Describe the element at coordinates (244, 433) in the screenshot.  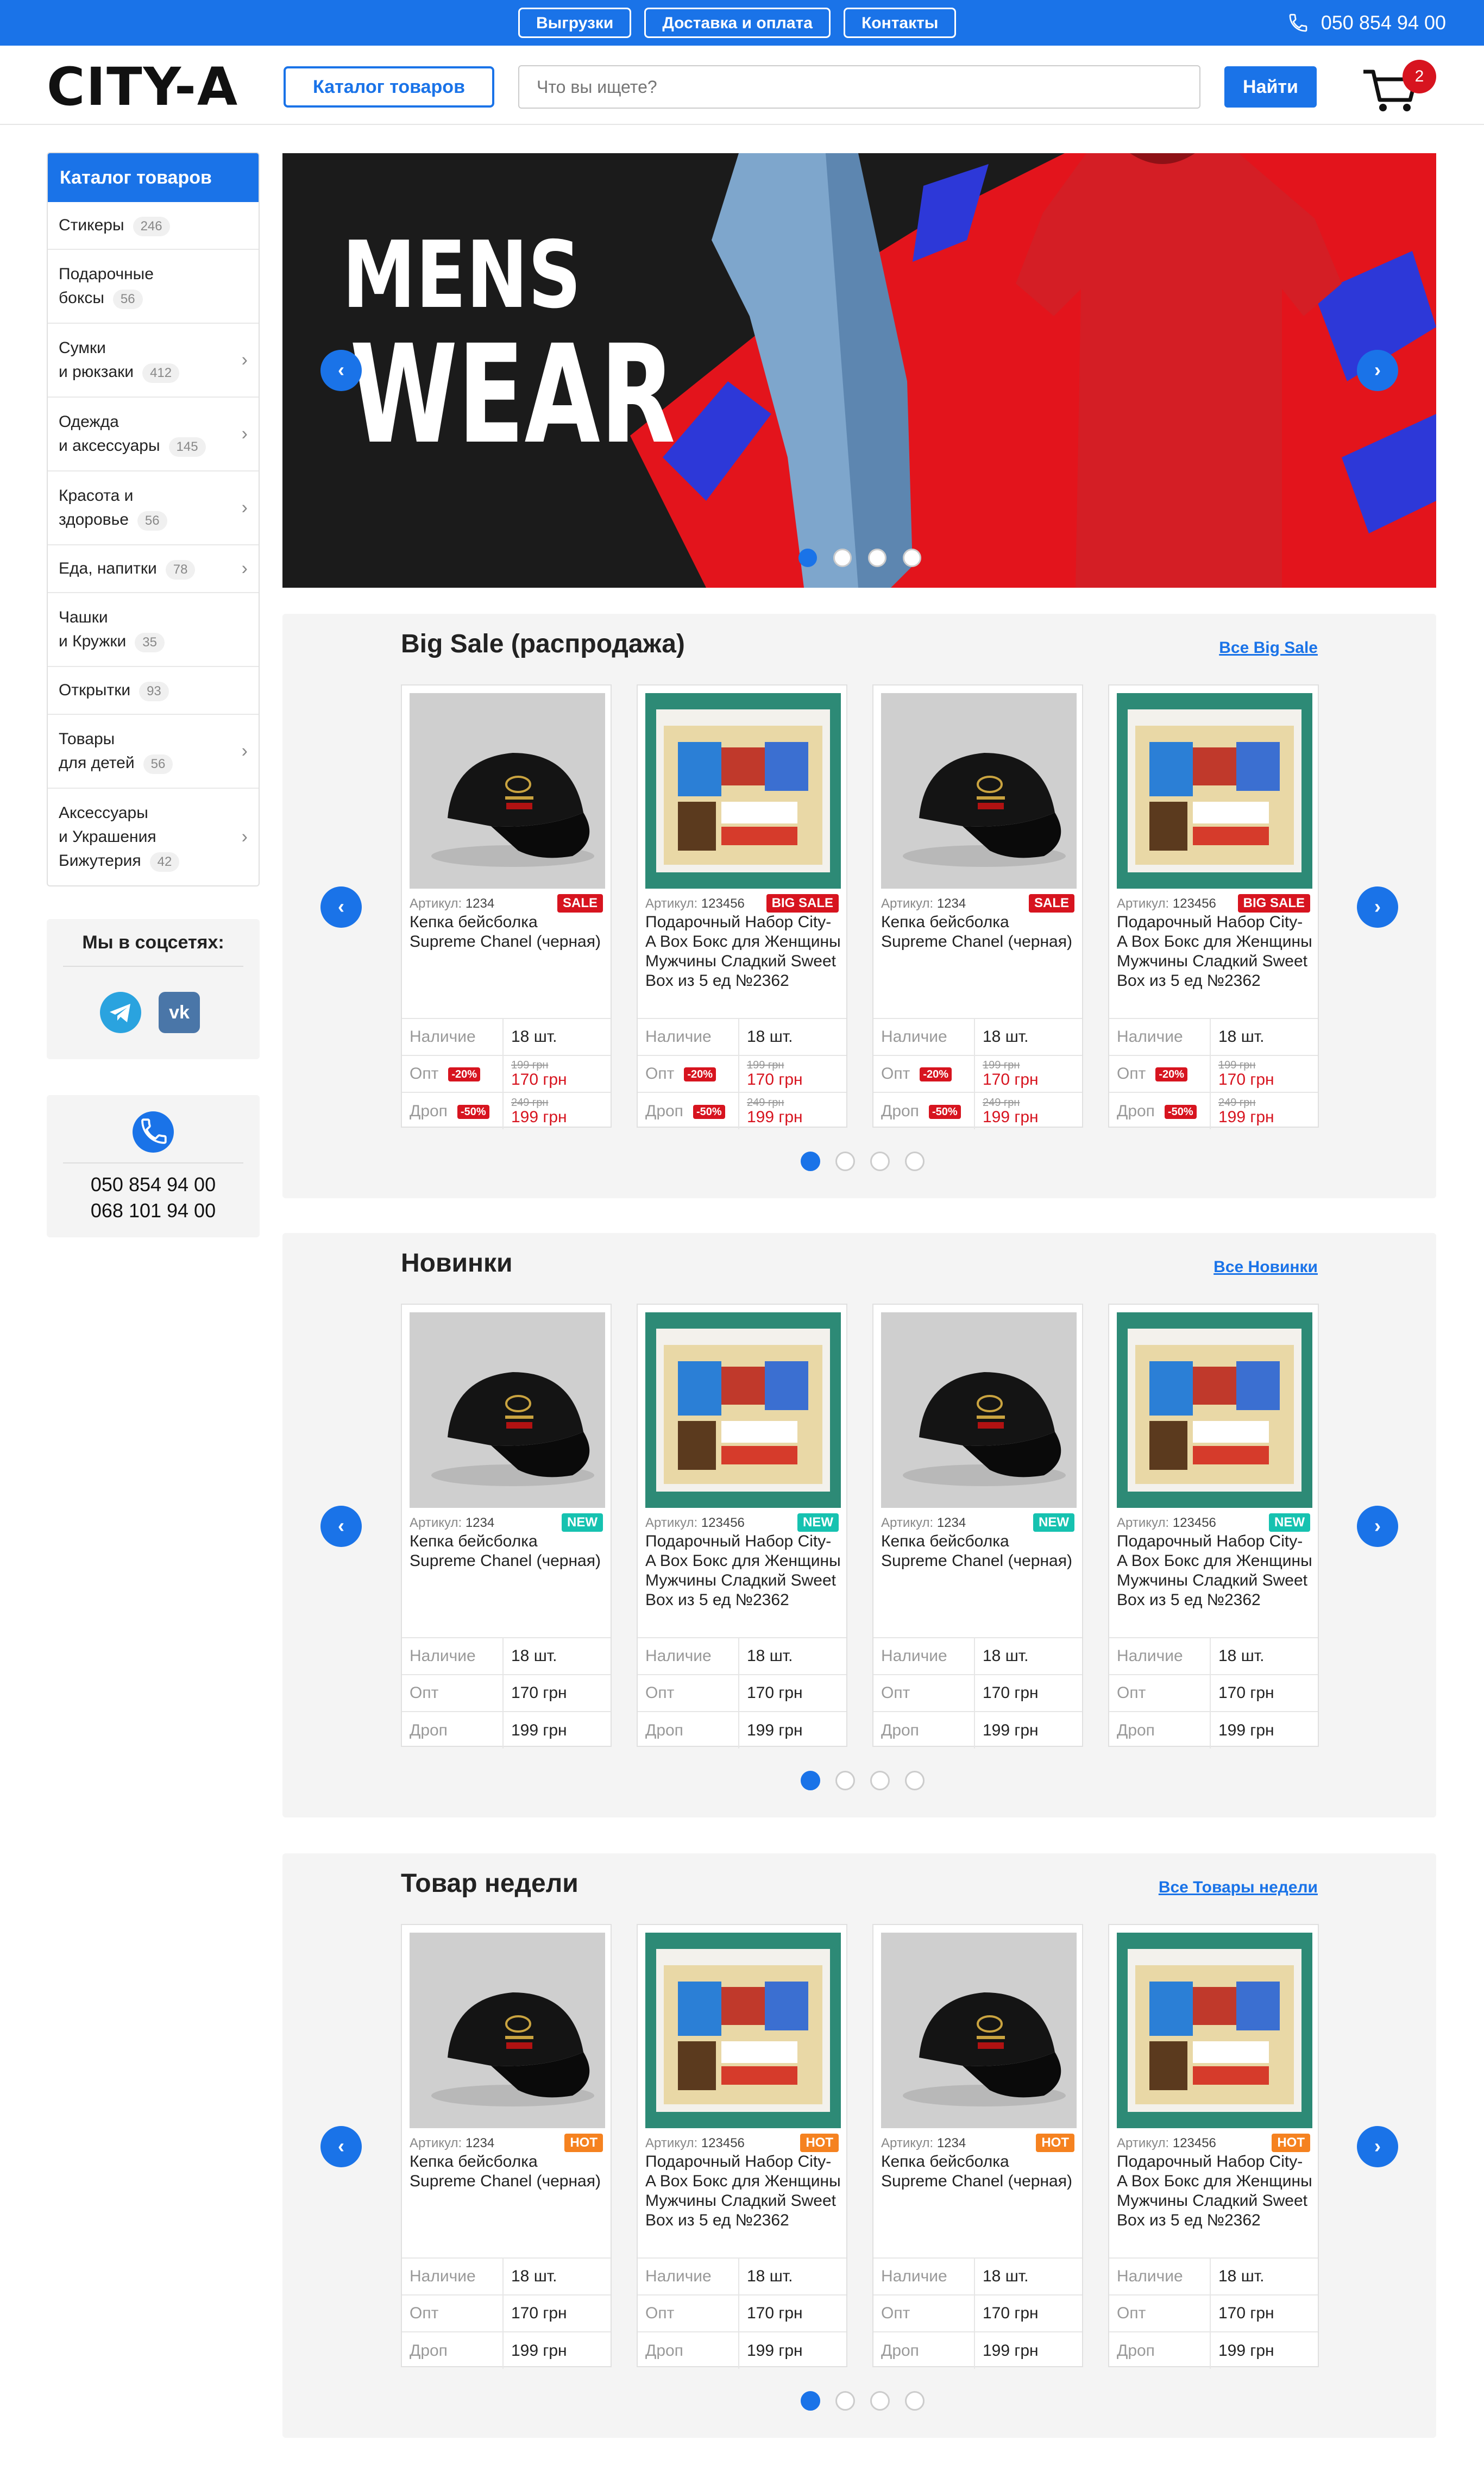
I see `chevron-right-icon: ›` at that location.